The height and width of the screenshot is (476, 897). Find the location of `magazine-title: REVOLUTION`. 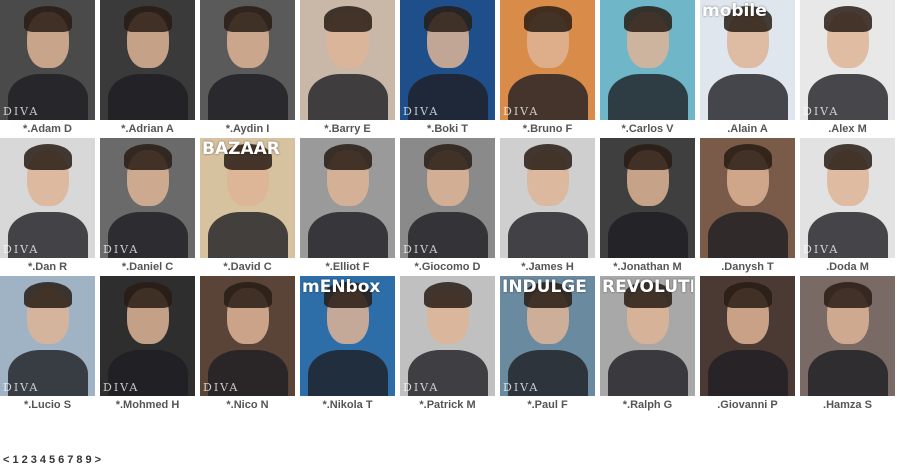

magazine-title: REVOLUTION is located at coordinates (647, 287).